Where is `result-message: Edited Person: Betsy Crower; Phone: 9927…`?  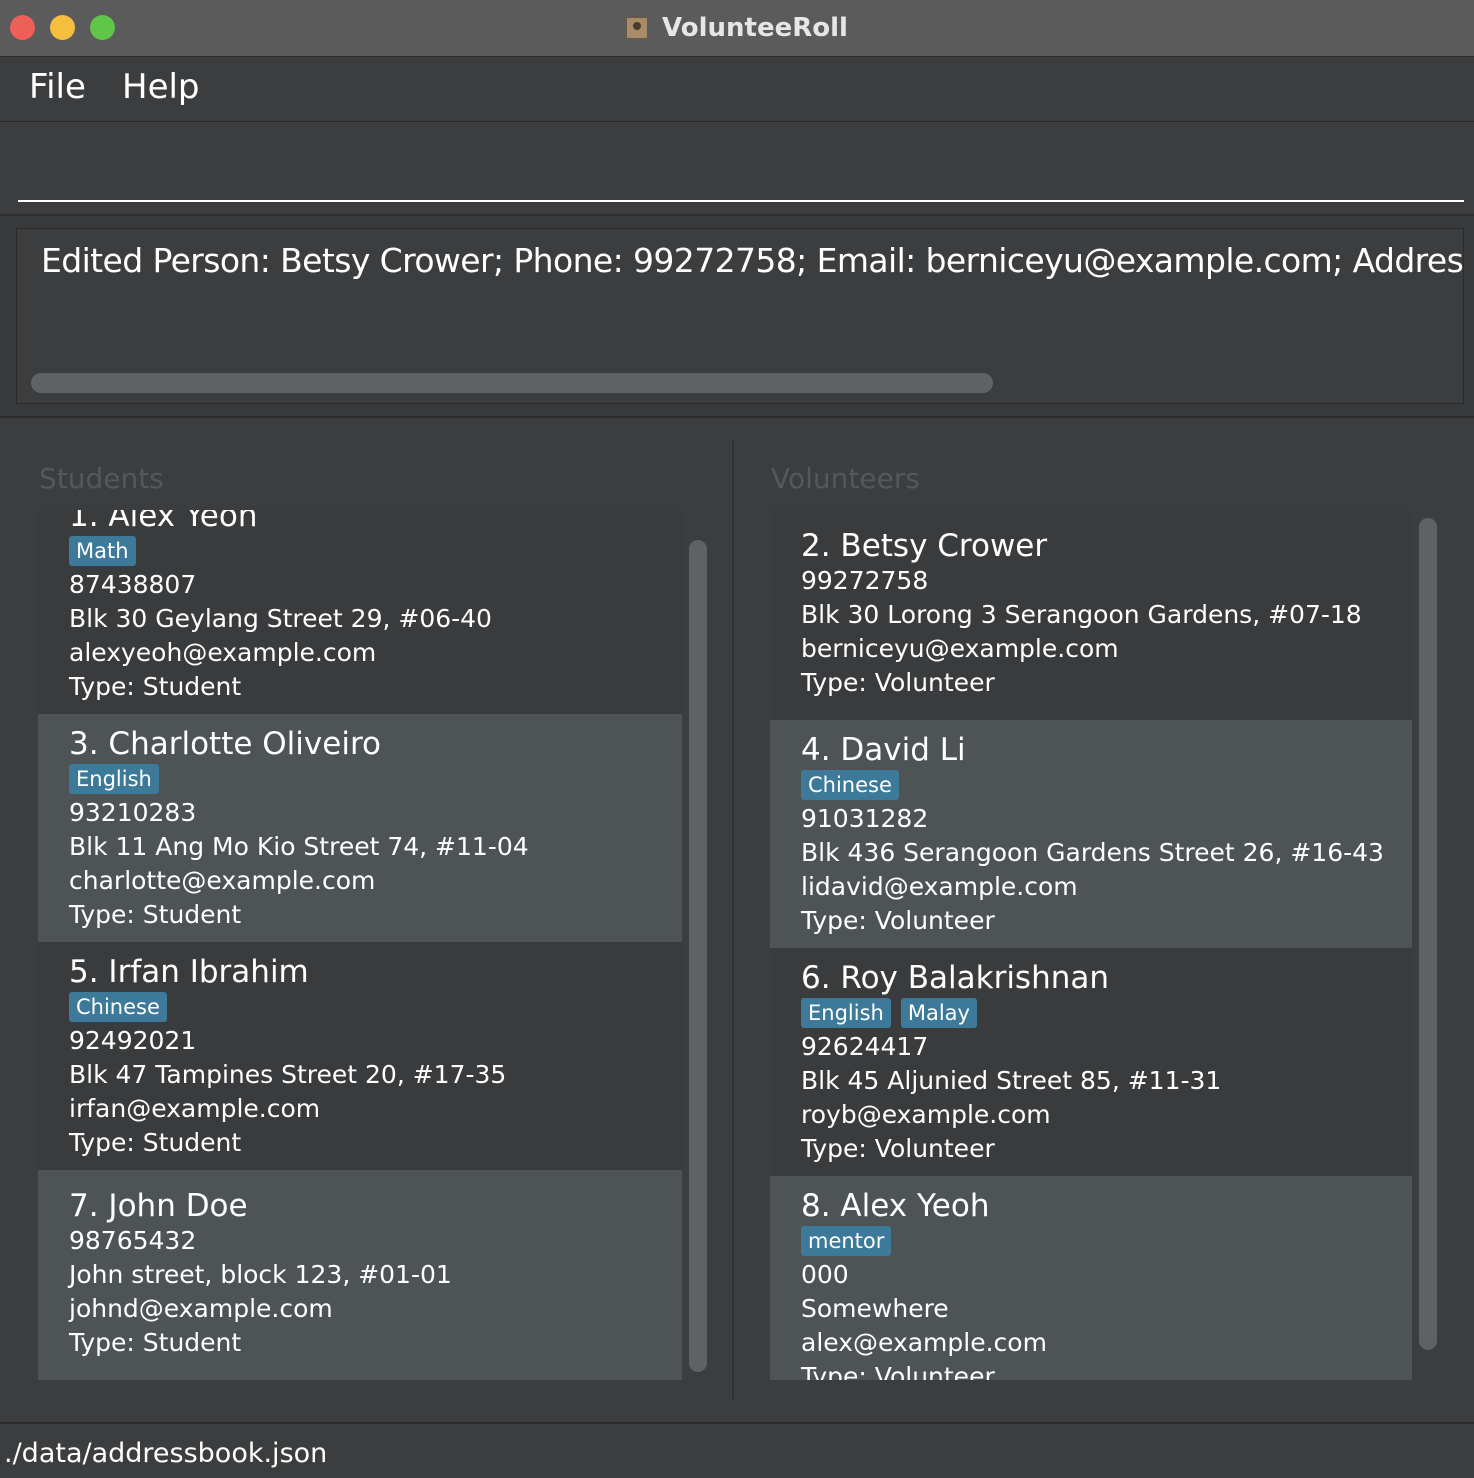 result-message: Edited Person: Betsy Crower; Phone: 9927… is located at coordinates (752, 260).